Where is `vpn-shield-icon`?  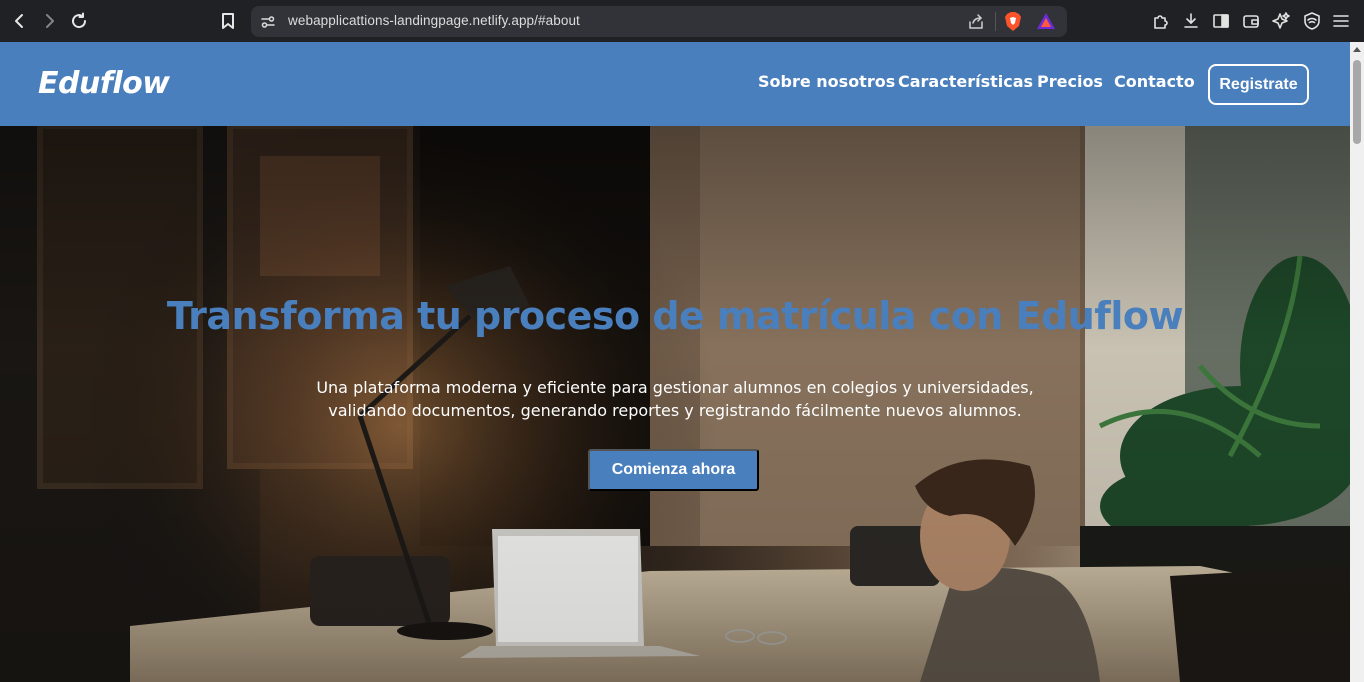
vpn-shield-icon is located at coordinates (1312, 21).